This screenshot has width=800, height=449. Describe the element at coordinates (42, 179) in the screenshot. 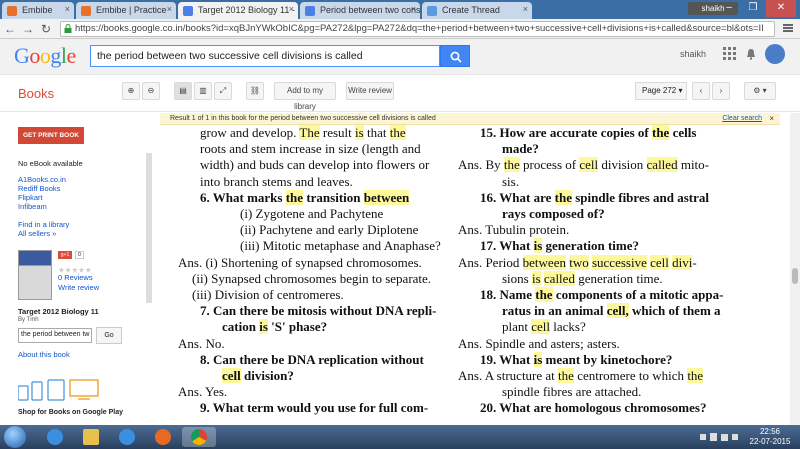

I see `seller-link-a1books: A1Books.co.in` at that location.